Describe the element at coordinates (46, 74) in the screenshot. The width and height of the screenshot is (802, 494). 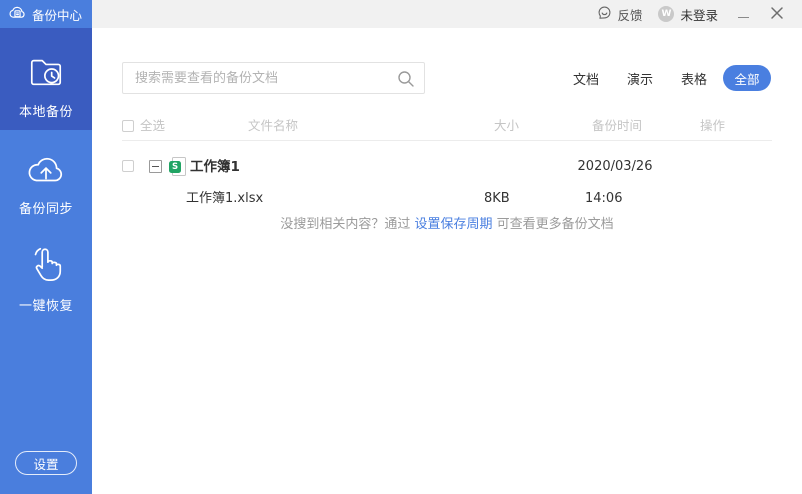
I see `folder-clock-icon` at that location.